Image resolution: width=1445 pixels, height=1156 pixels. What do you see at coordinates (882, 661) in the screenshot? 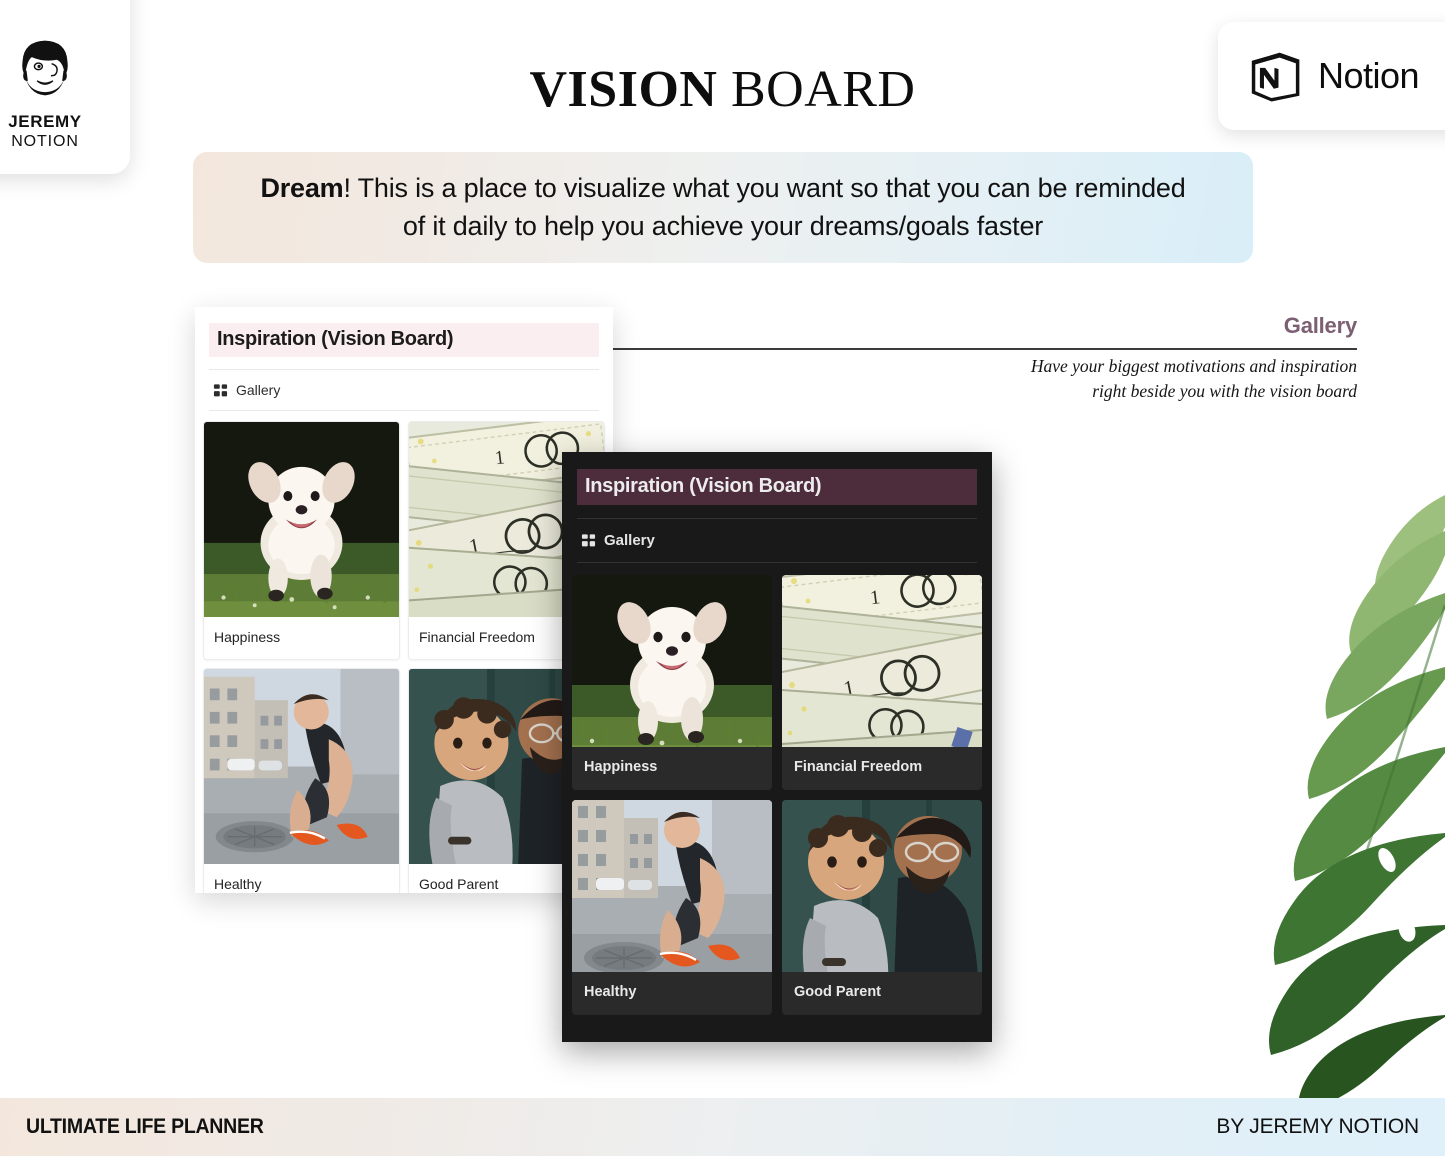
I see `stack-of-hundred-dollar-bills-photo` at bounding box center [882, 661].